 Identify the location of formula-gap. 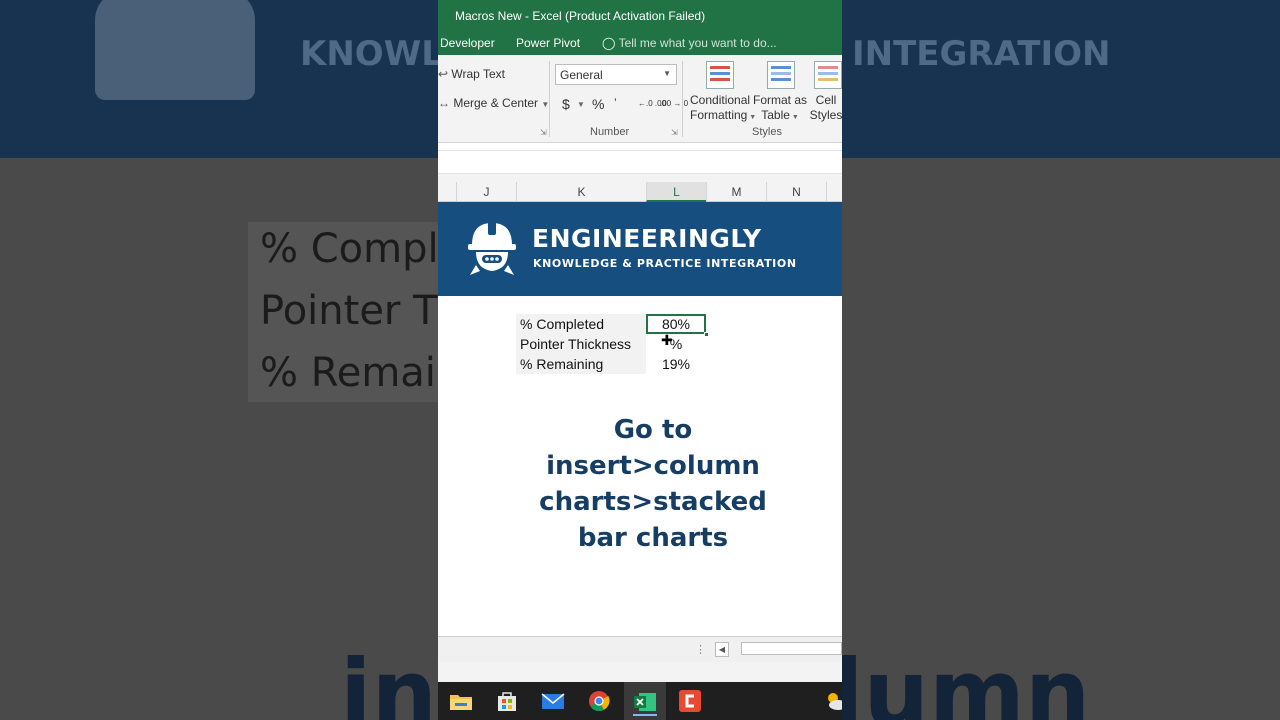
(640, 178).